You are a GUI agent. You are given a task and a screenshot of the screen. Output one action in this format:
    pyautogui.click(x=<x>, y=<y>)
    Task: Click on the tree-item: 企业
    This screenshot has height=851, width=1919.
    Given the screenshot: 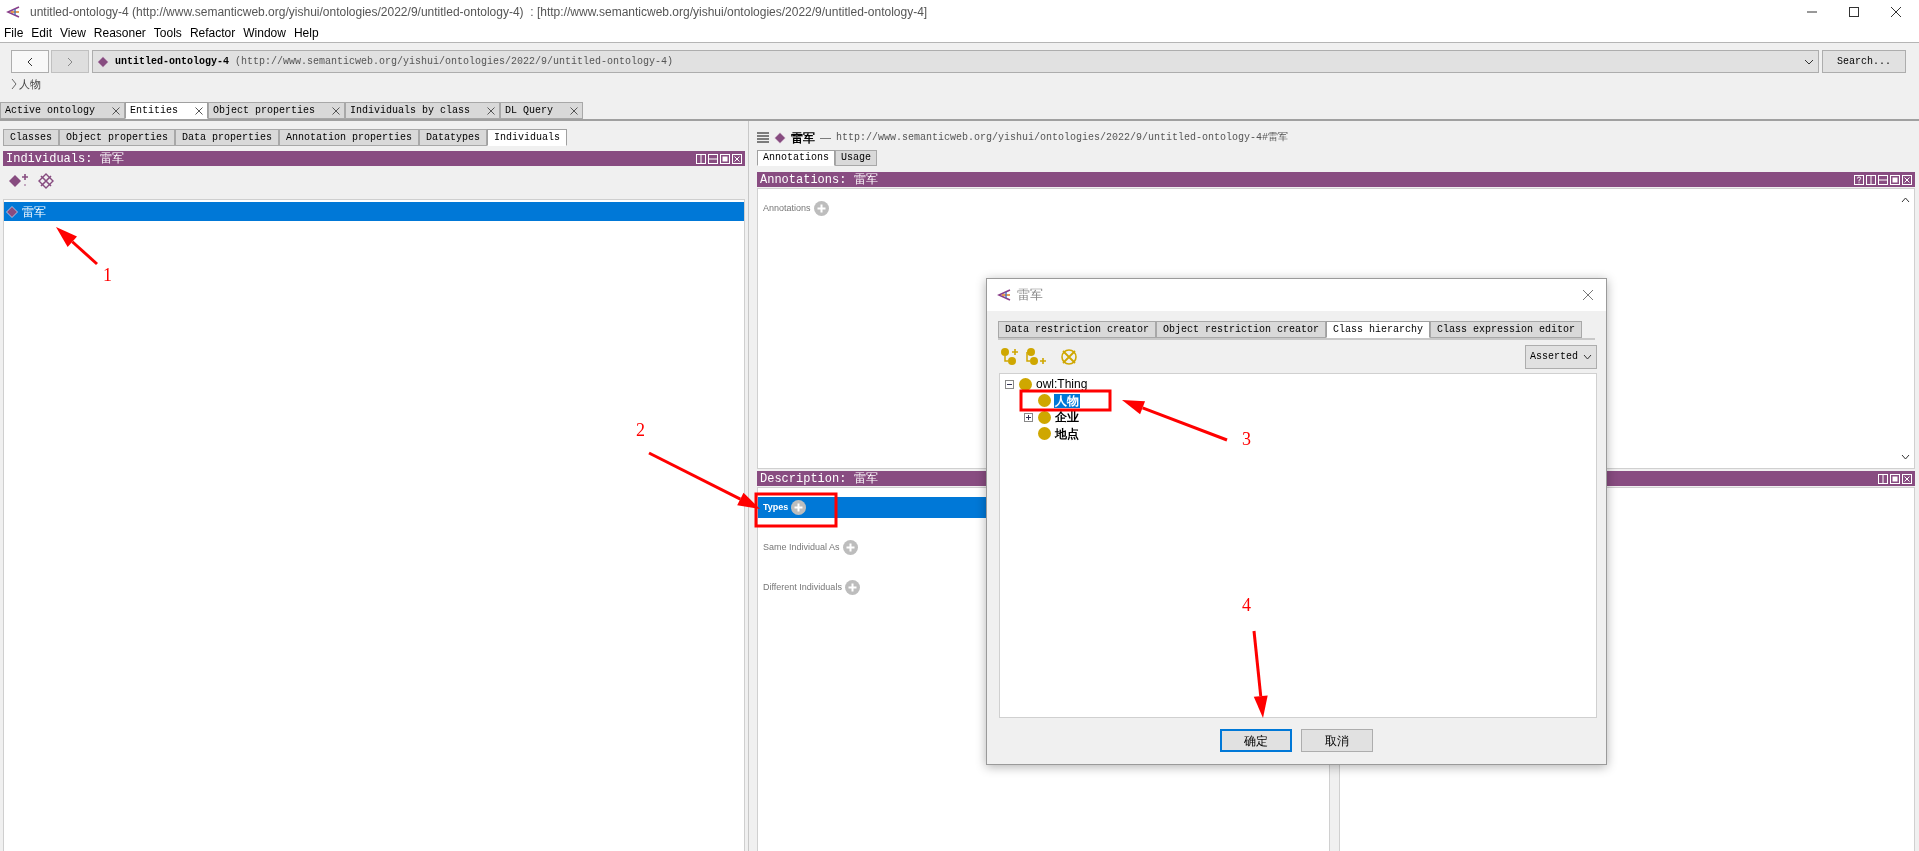 What is the action you would take?
    pyautogui.click(x=1067, y=417)
    